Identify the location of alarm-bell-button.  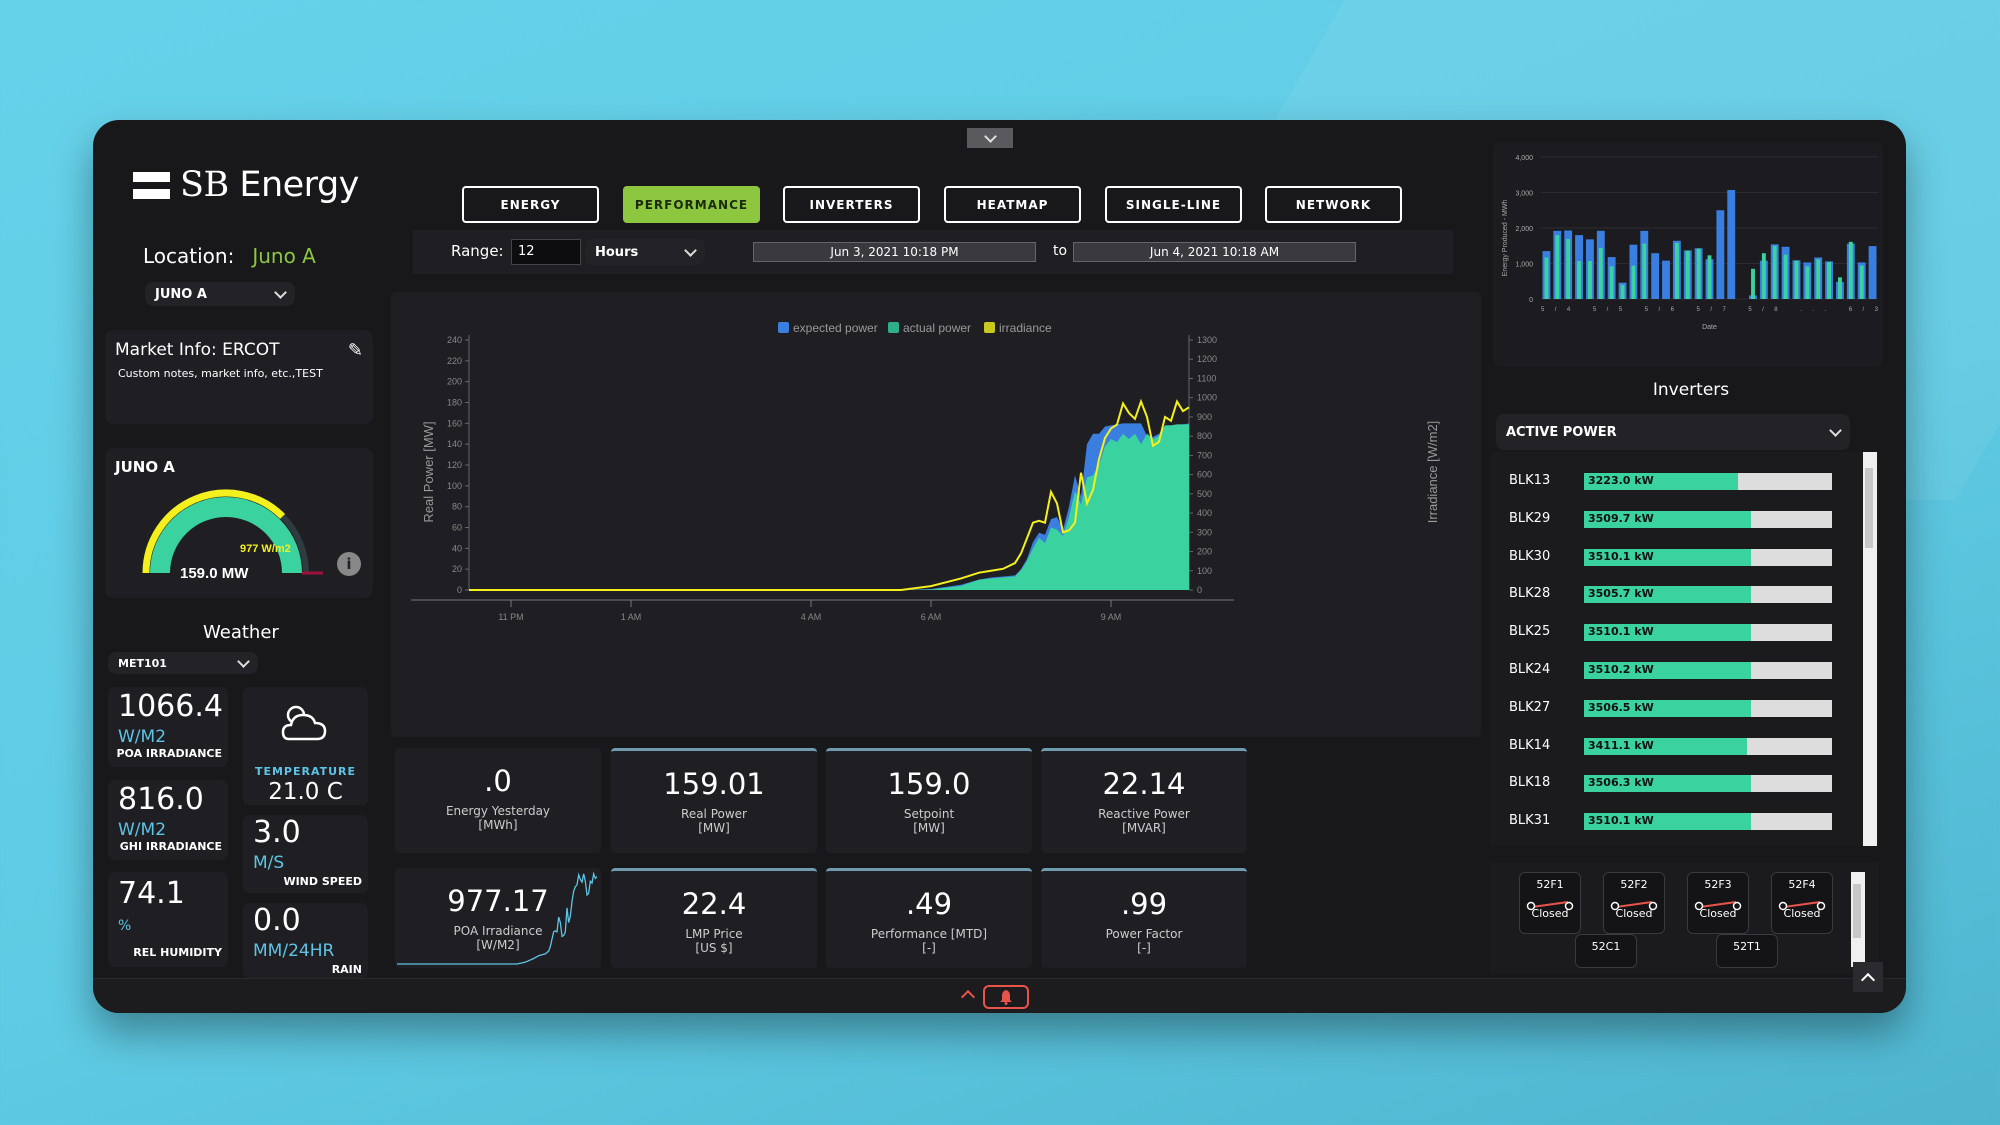
(1006, 997).